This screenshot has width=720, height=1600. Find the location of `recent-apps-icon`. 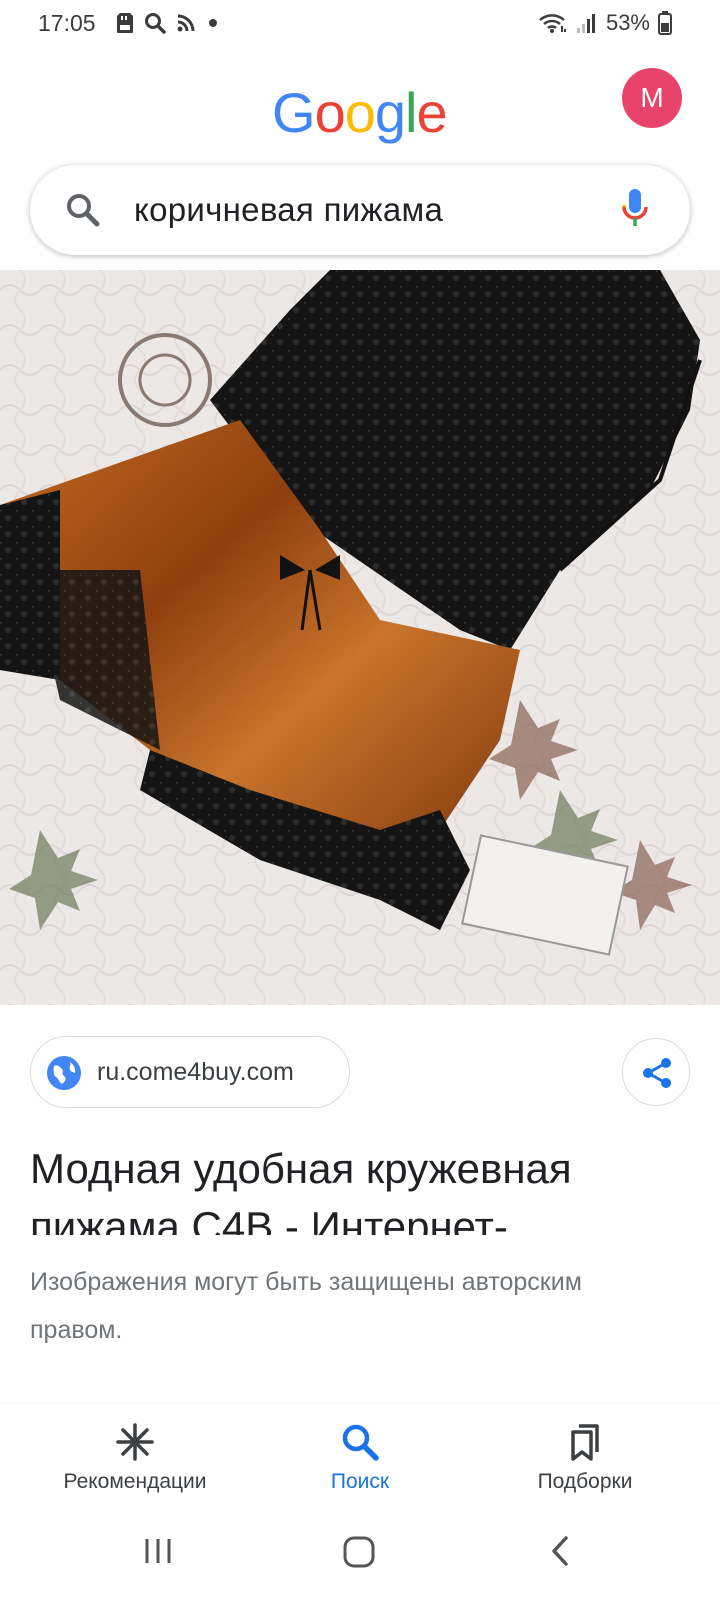

recent-apps-icon is located at coordinates (158, 1551).